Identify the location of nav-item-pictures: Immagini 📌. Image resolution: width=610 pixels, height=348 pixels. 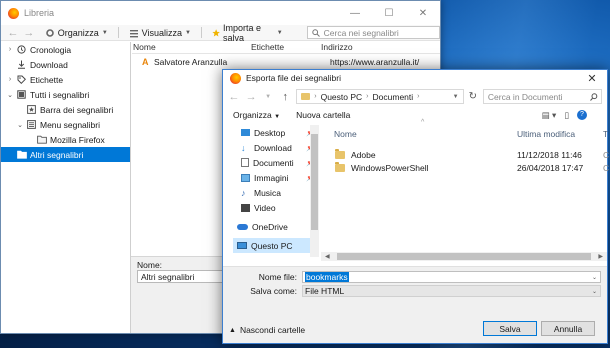
(275, 177).